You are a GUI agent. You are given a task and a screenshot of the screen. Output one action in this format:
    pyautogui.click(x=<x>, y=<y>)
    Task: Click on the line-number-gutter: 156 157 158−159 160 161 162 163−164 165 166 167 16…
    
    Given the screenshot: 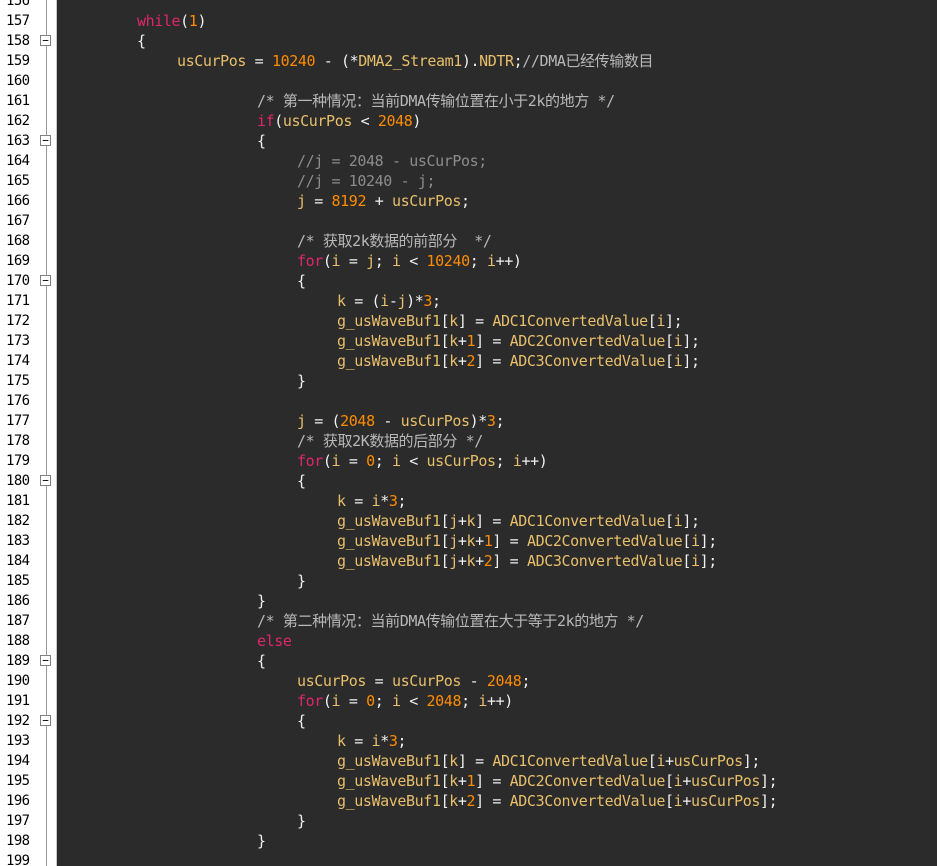 What is the action you would take?
    pyautogui.click(x=28, y=433)
    